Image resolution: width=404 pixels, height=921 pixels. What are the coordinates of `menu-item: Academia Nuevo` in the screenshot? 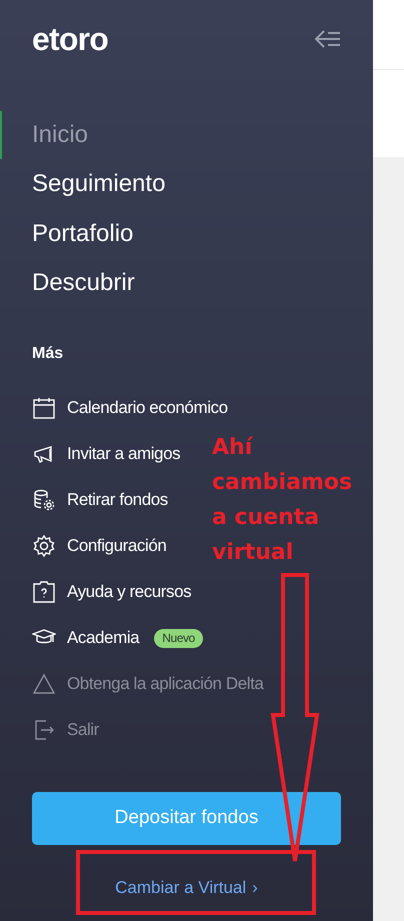 It's located at (117, 638).